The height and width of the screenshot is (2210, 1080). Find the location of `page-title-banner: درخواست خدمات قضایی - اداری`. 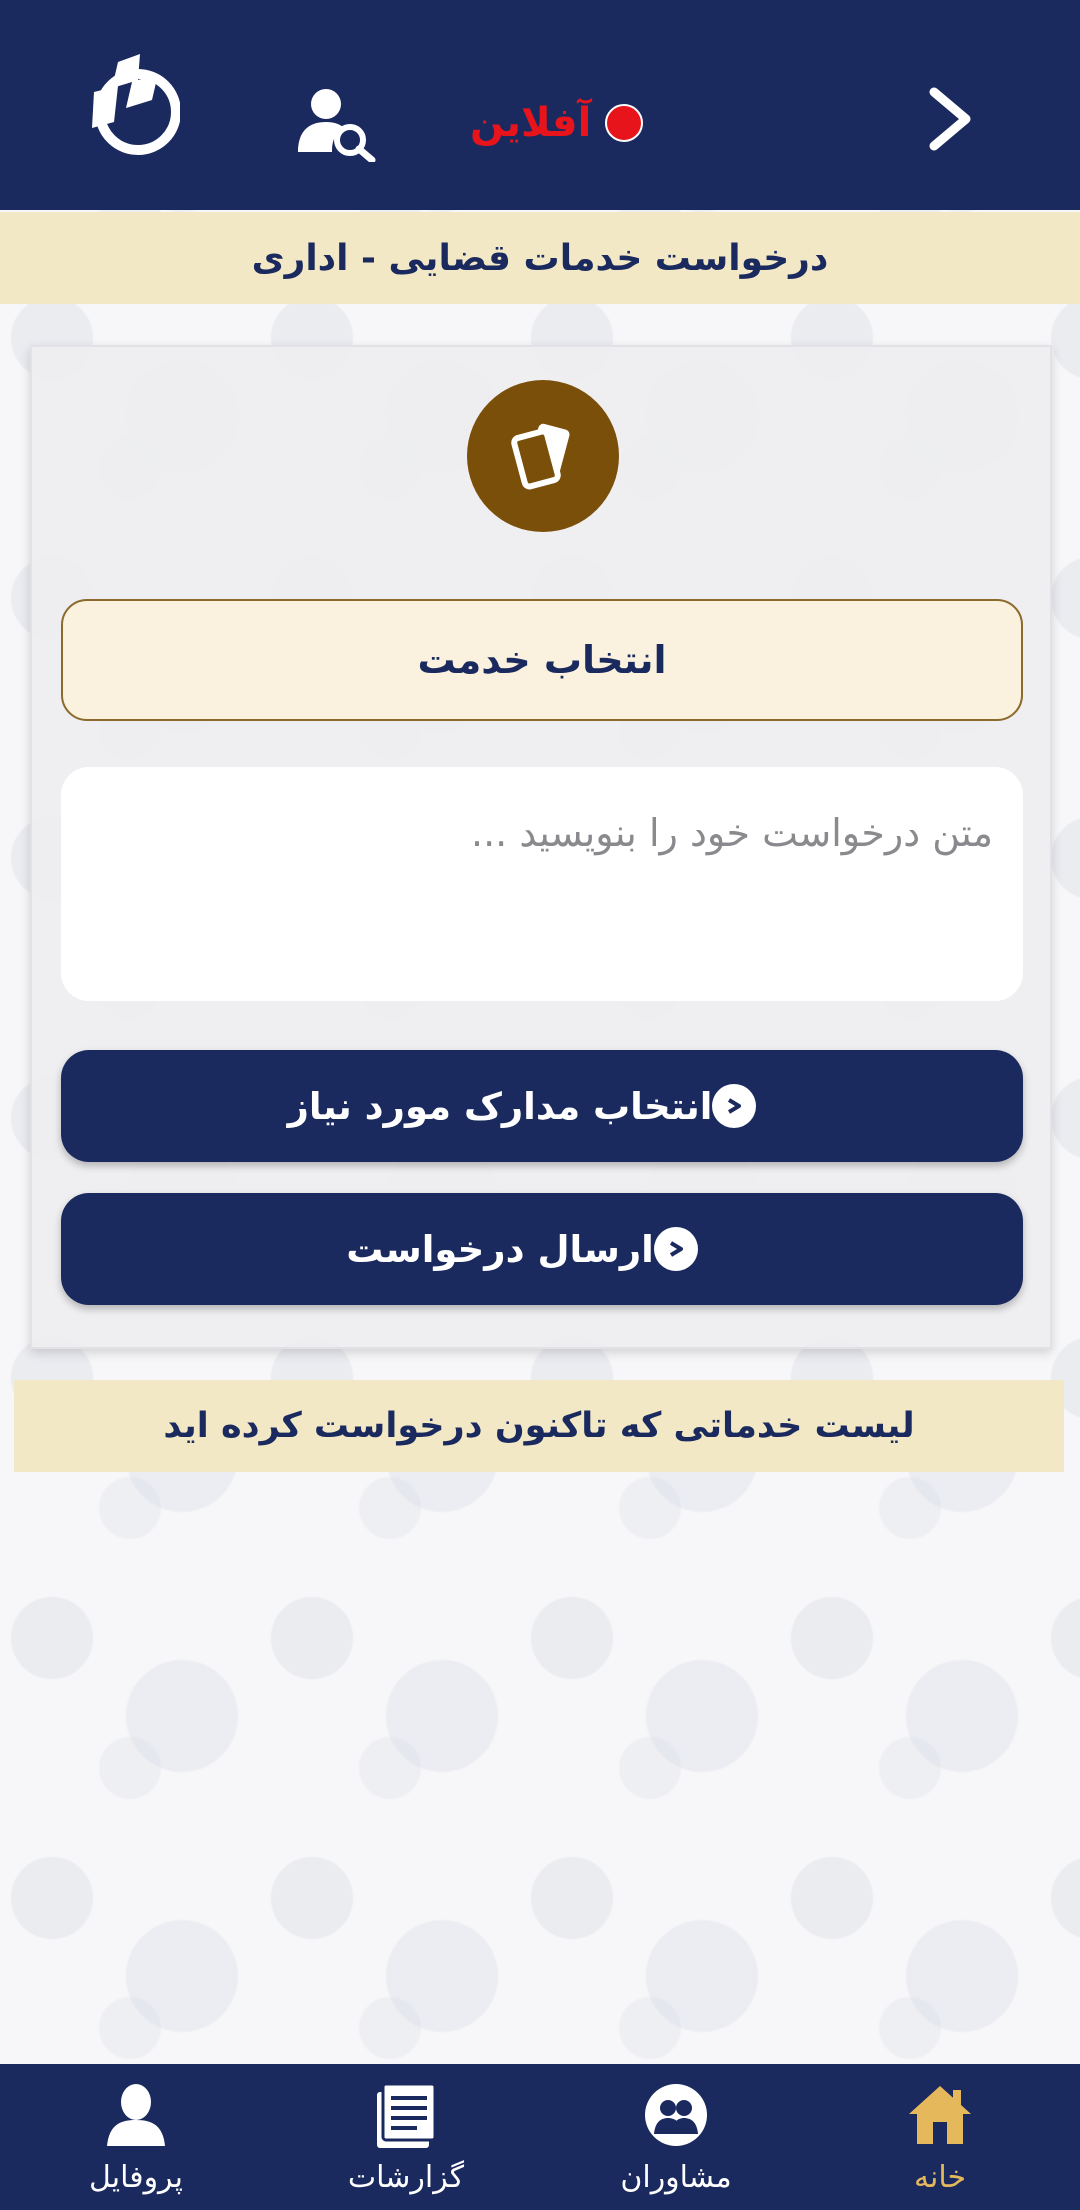

page-title-banner: درخواست خدمات قضایی - اداری is located at coordinates (540, 258).